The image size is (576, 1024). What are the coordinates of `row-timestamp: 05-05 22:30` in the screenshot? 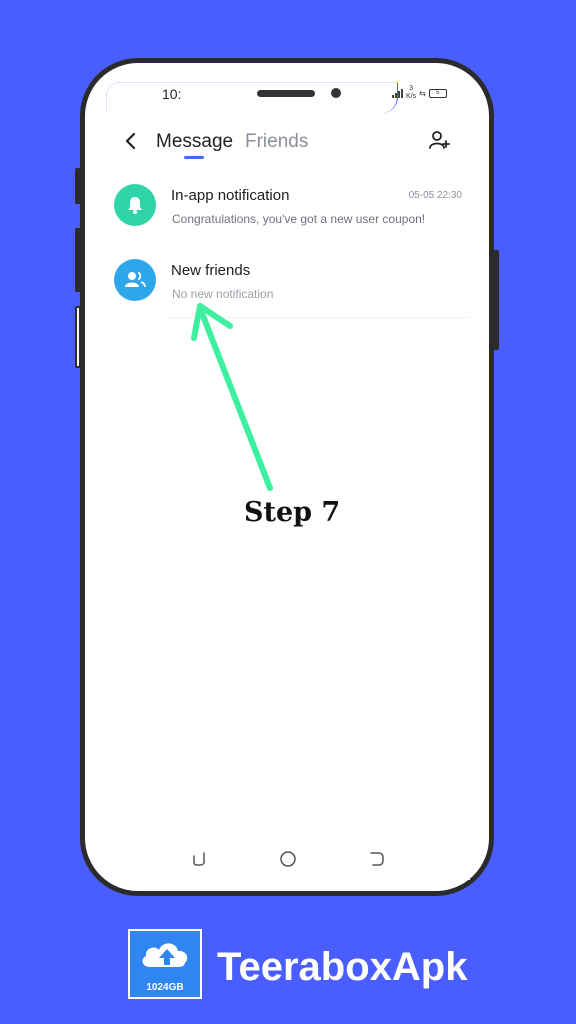 It's located at (435, 195).